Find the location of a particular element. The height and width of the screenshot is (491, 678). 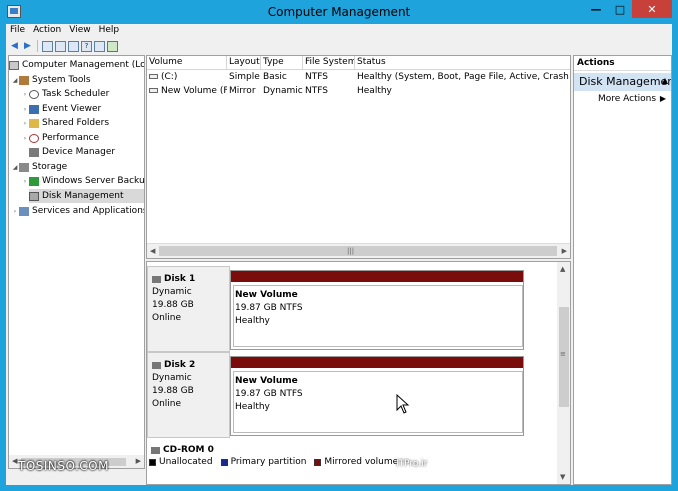

volume-list-scroll-thumb is located at coordinates (358, 251).